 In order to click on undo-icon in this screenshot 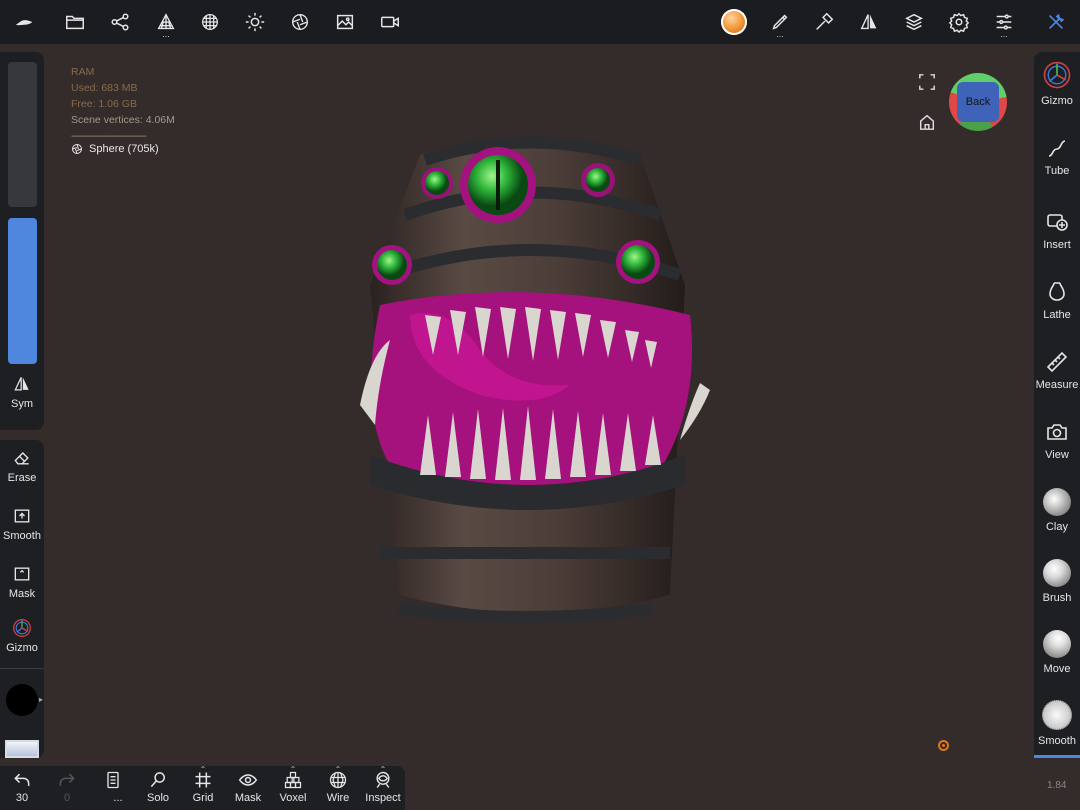, I will do `click(22, 779)`.